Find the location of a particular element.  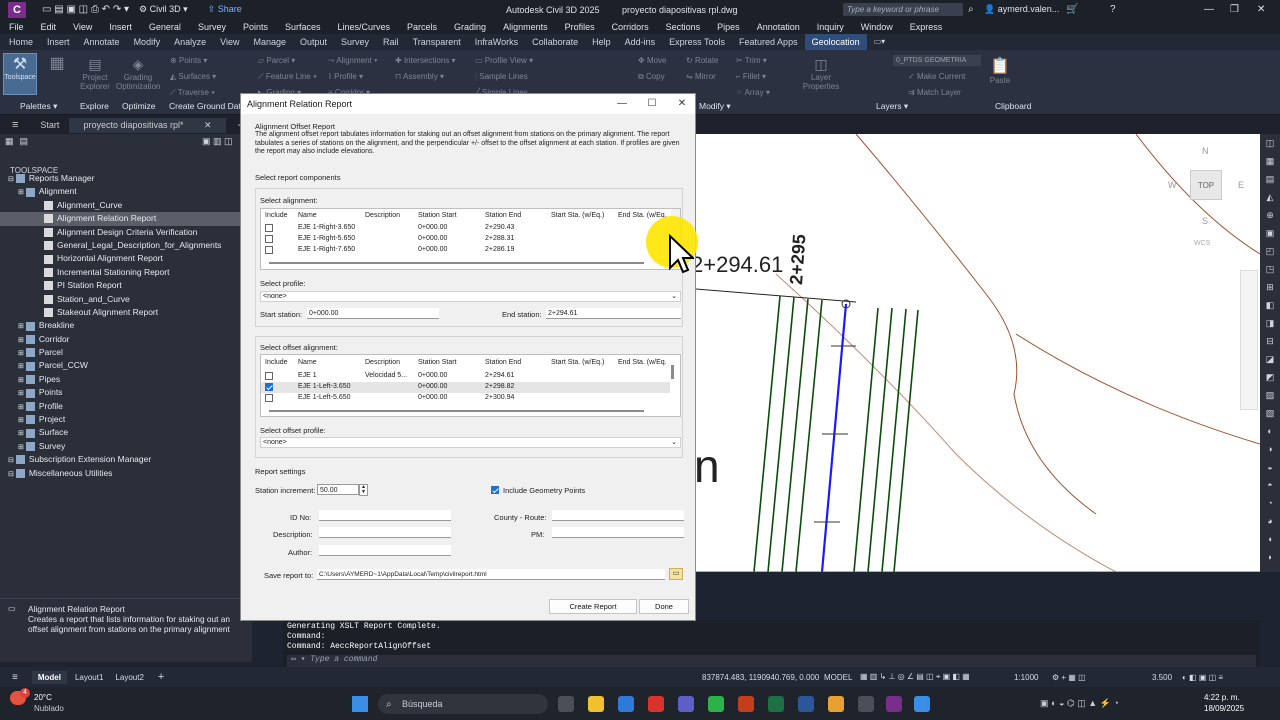

grading-optimization-button: ◈ Grading Optimization is located at coordinates (138, 73).